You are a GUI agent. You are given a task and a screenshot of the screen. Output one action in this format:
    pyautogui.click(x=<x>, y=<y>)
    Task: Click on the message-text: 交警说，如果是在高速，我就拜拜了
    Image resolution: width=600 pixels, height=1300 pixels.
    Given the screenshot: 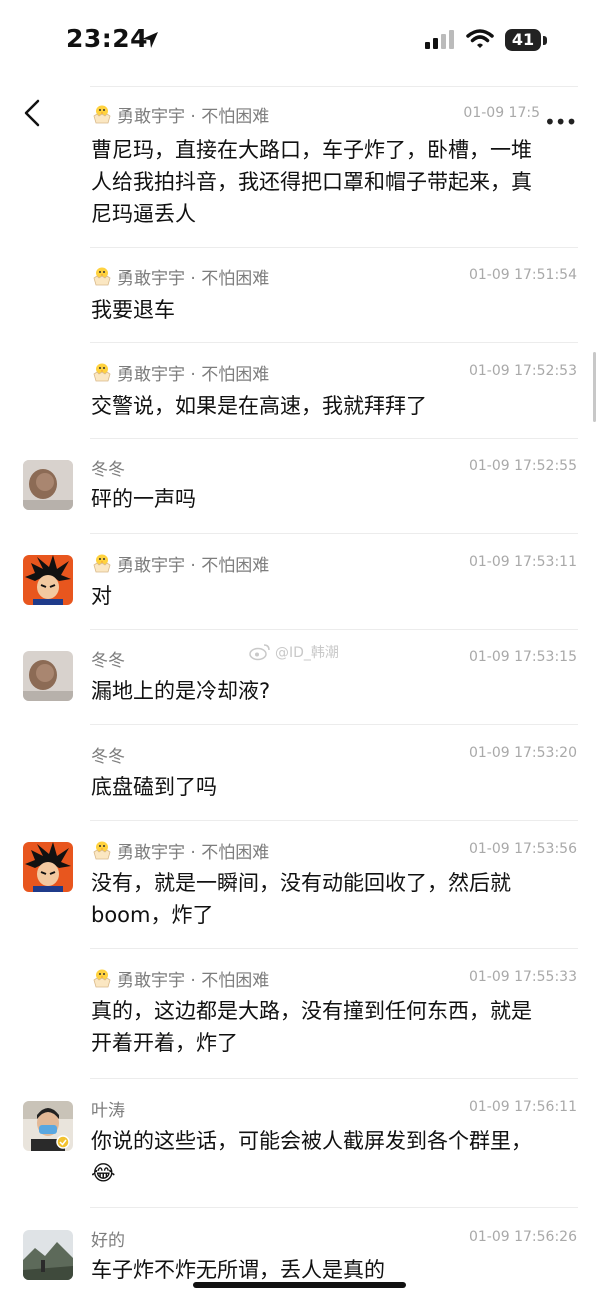 What is the action you would take?
    pyautogui.click(x=336, y=406)
    